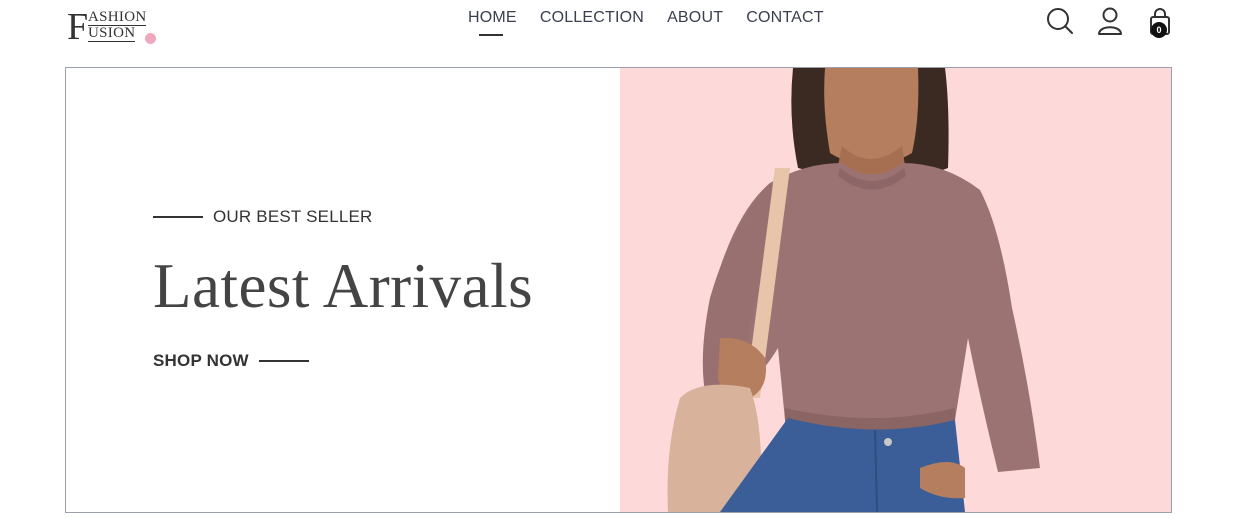  Describe the element at coordinates (117, 17) in the screenshot. I see `logo-text-ashion: ASHION` at that location.